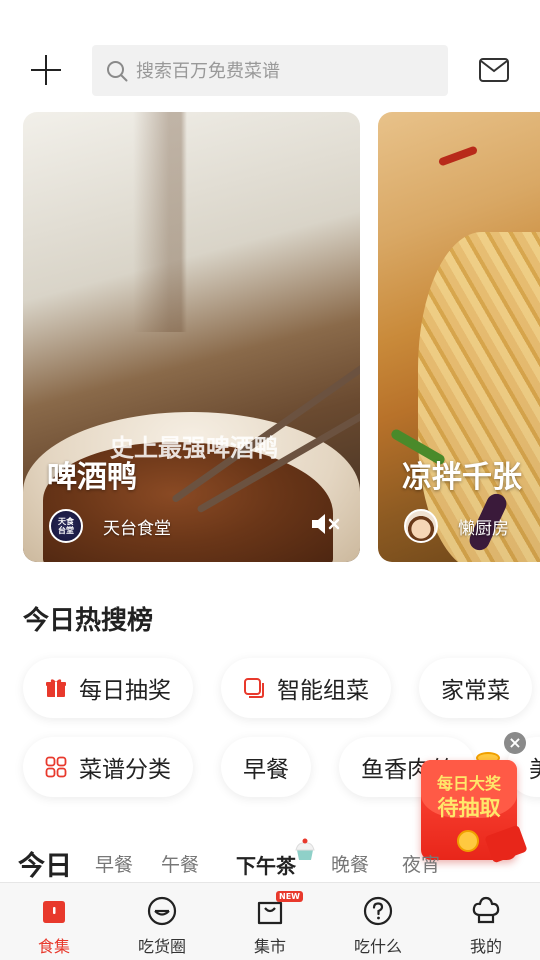 The width and height of the screenshot is (540, 960). I want to click on tab-lunch: 午餐, so click(180, 863).